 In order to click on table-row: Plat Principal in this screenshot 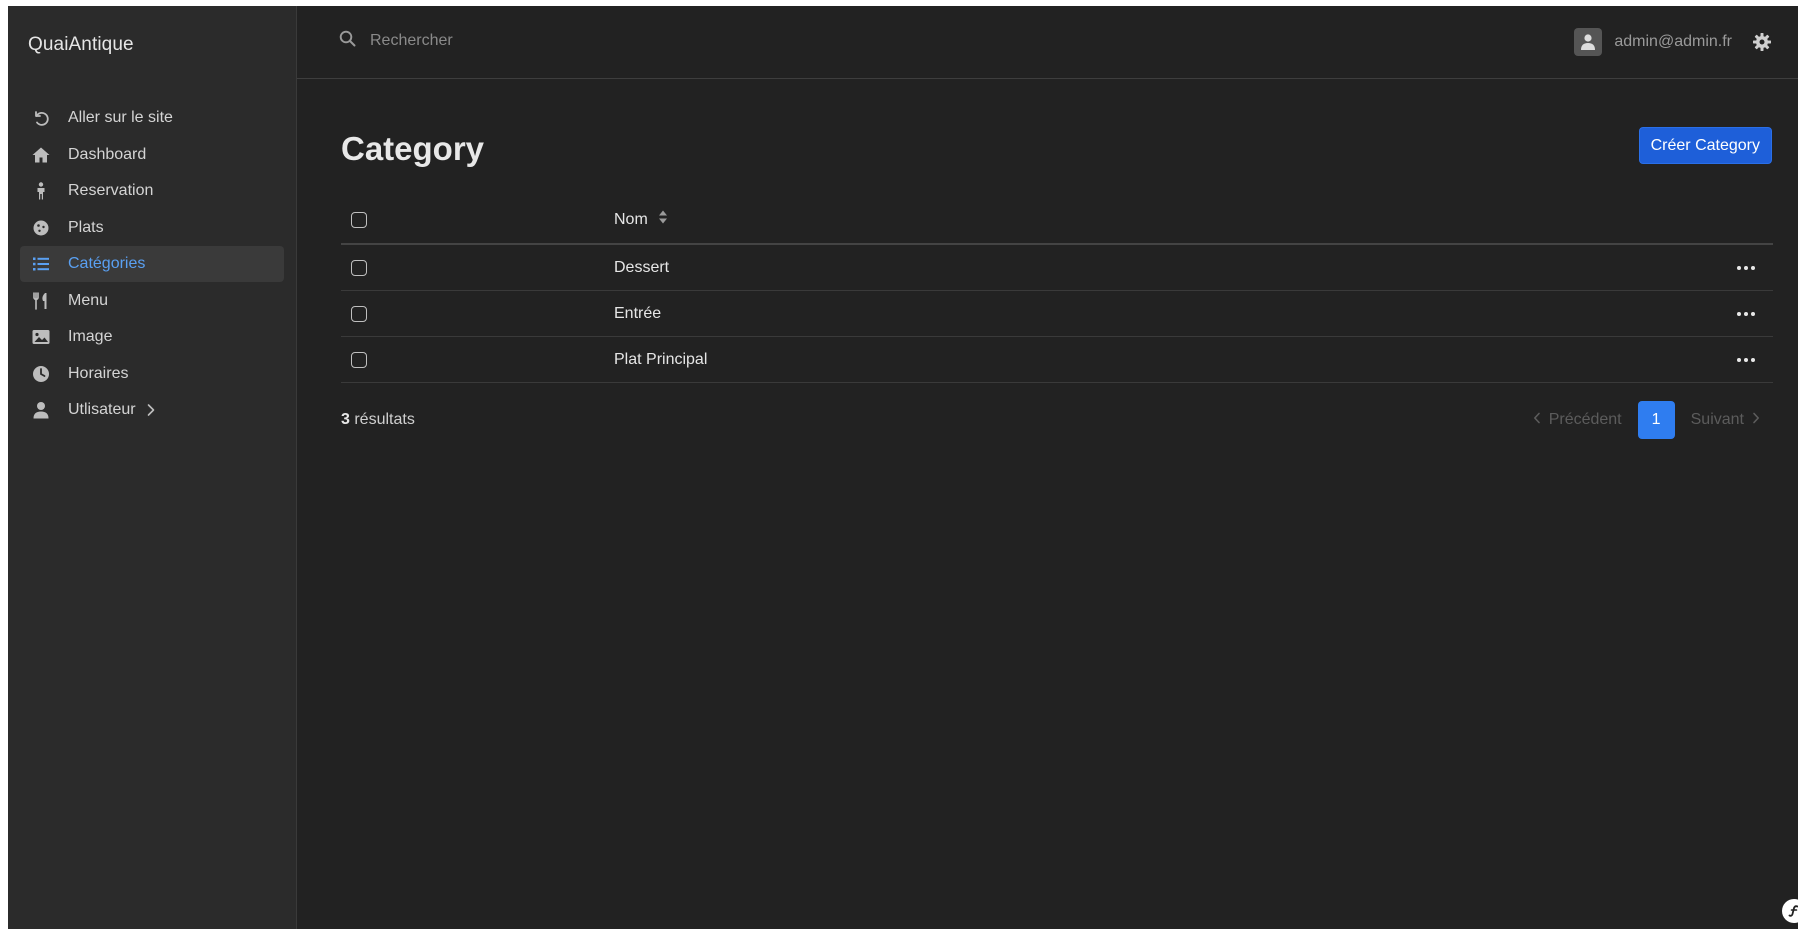, I will do `click(1057, 360)`.